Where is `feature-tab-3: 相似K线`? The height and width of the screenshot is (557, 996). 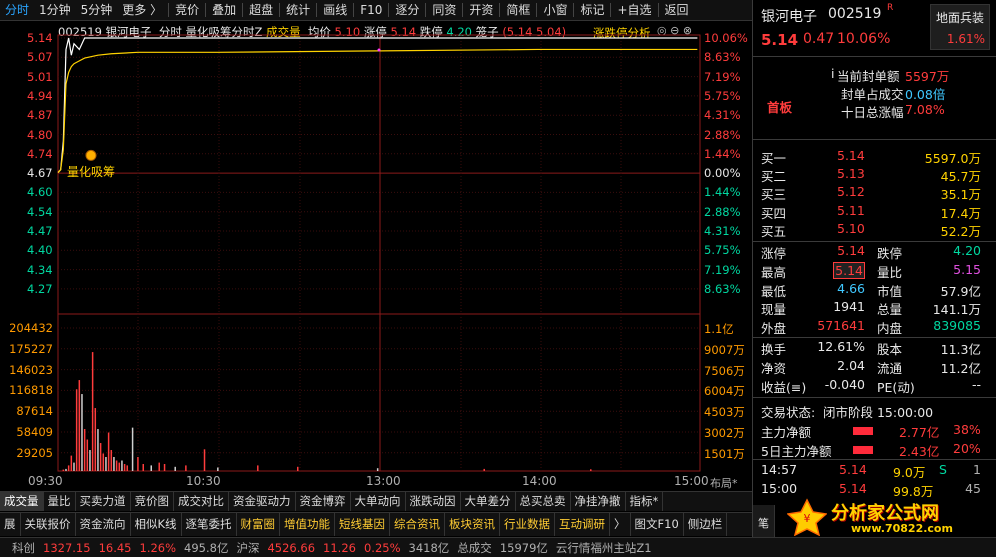
feature-tab-3: 相似K线 is located at coordinates (156, 524).